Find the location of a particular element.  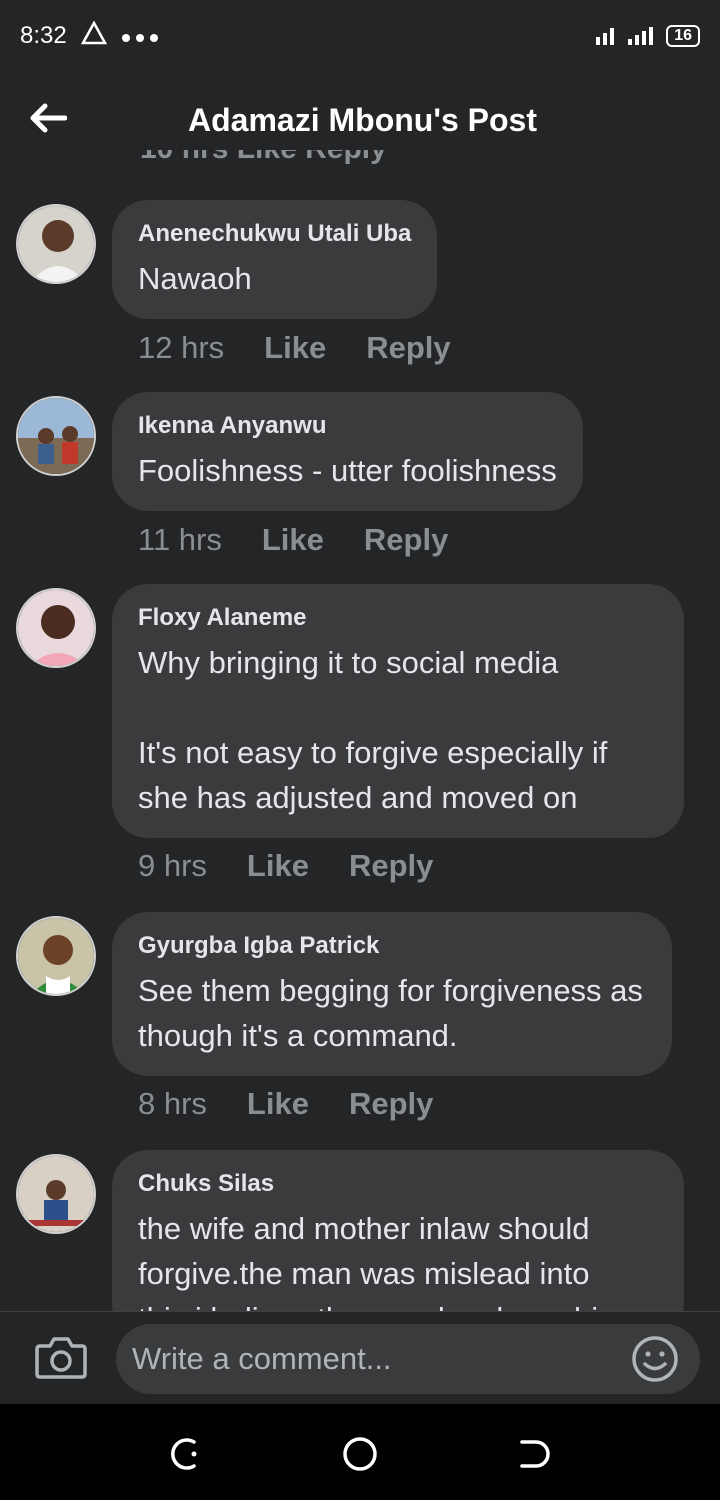

more-notifications-icon is located at coordinates (141, 36).